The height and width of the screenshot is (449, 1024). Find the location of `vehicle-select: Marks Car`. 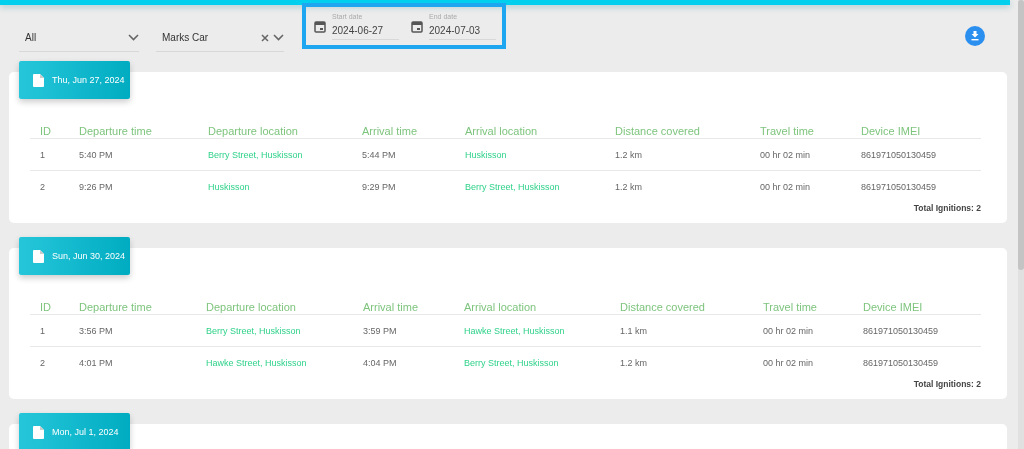

vehicle-select: Marks Car is located at coordinates (220, 38).